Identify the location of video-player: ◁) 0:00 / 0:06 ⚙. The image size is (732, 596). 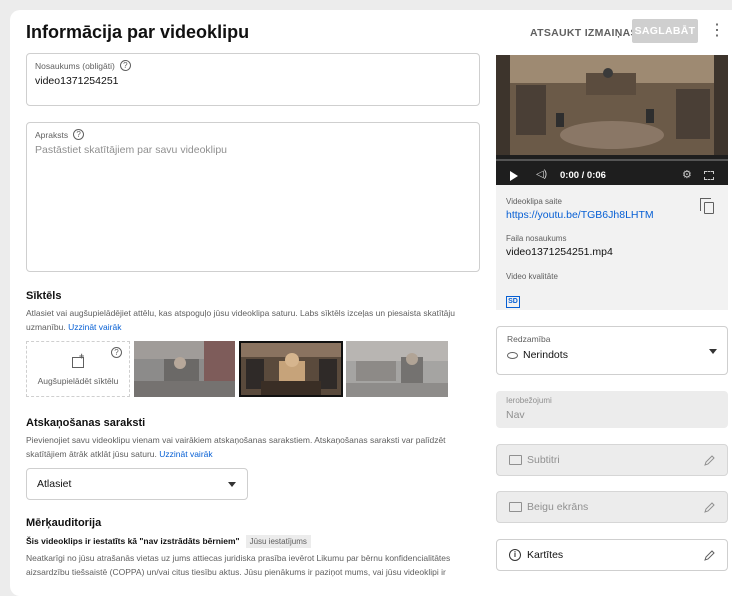
(612, 120).